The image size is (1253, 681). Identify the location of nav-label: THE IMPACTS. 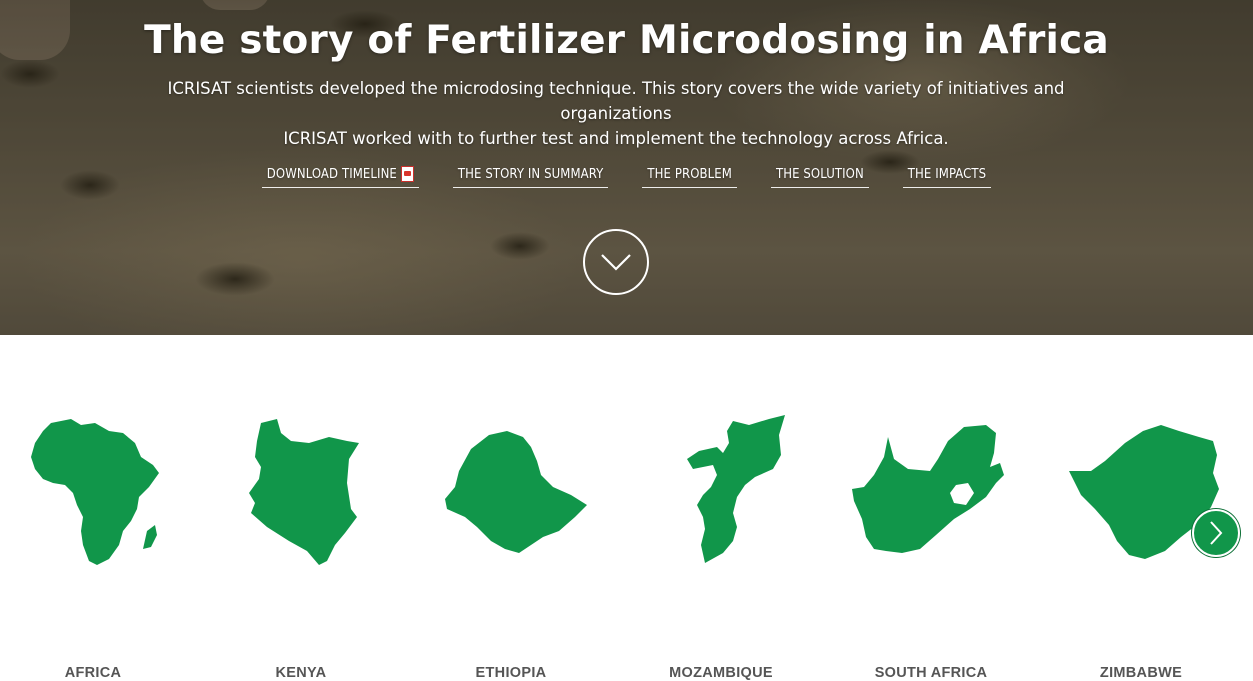
(947, 174).